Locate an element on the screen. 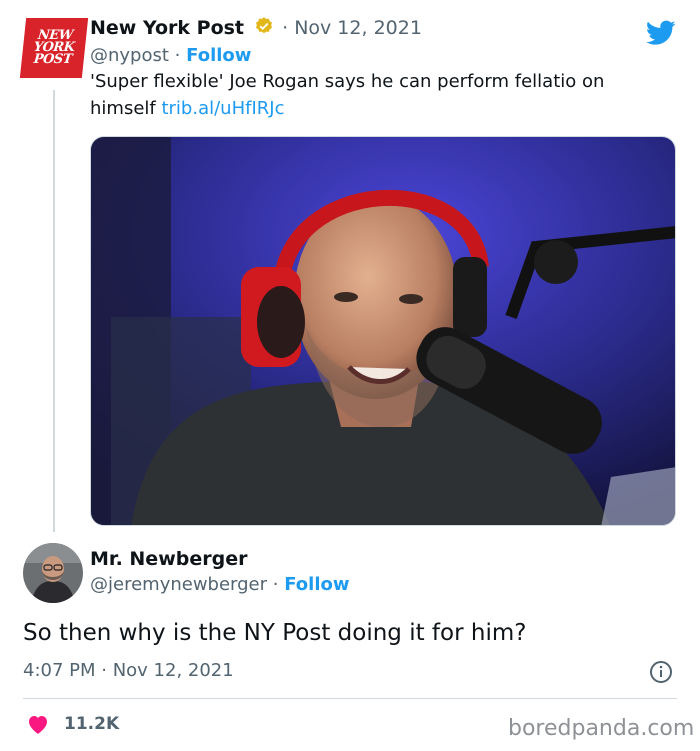 Image resolution: width=700 pixels, height=751 pixels. tweet1-handle-row: @nypost · Follow is located at coordinates (170, 55).